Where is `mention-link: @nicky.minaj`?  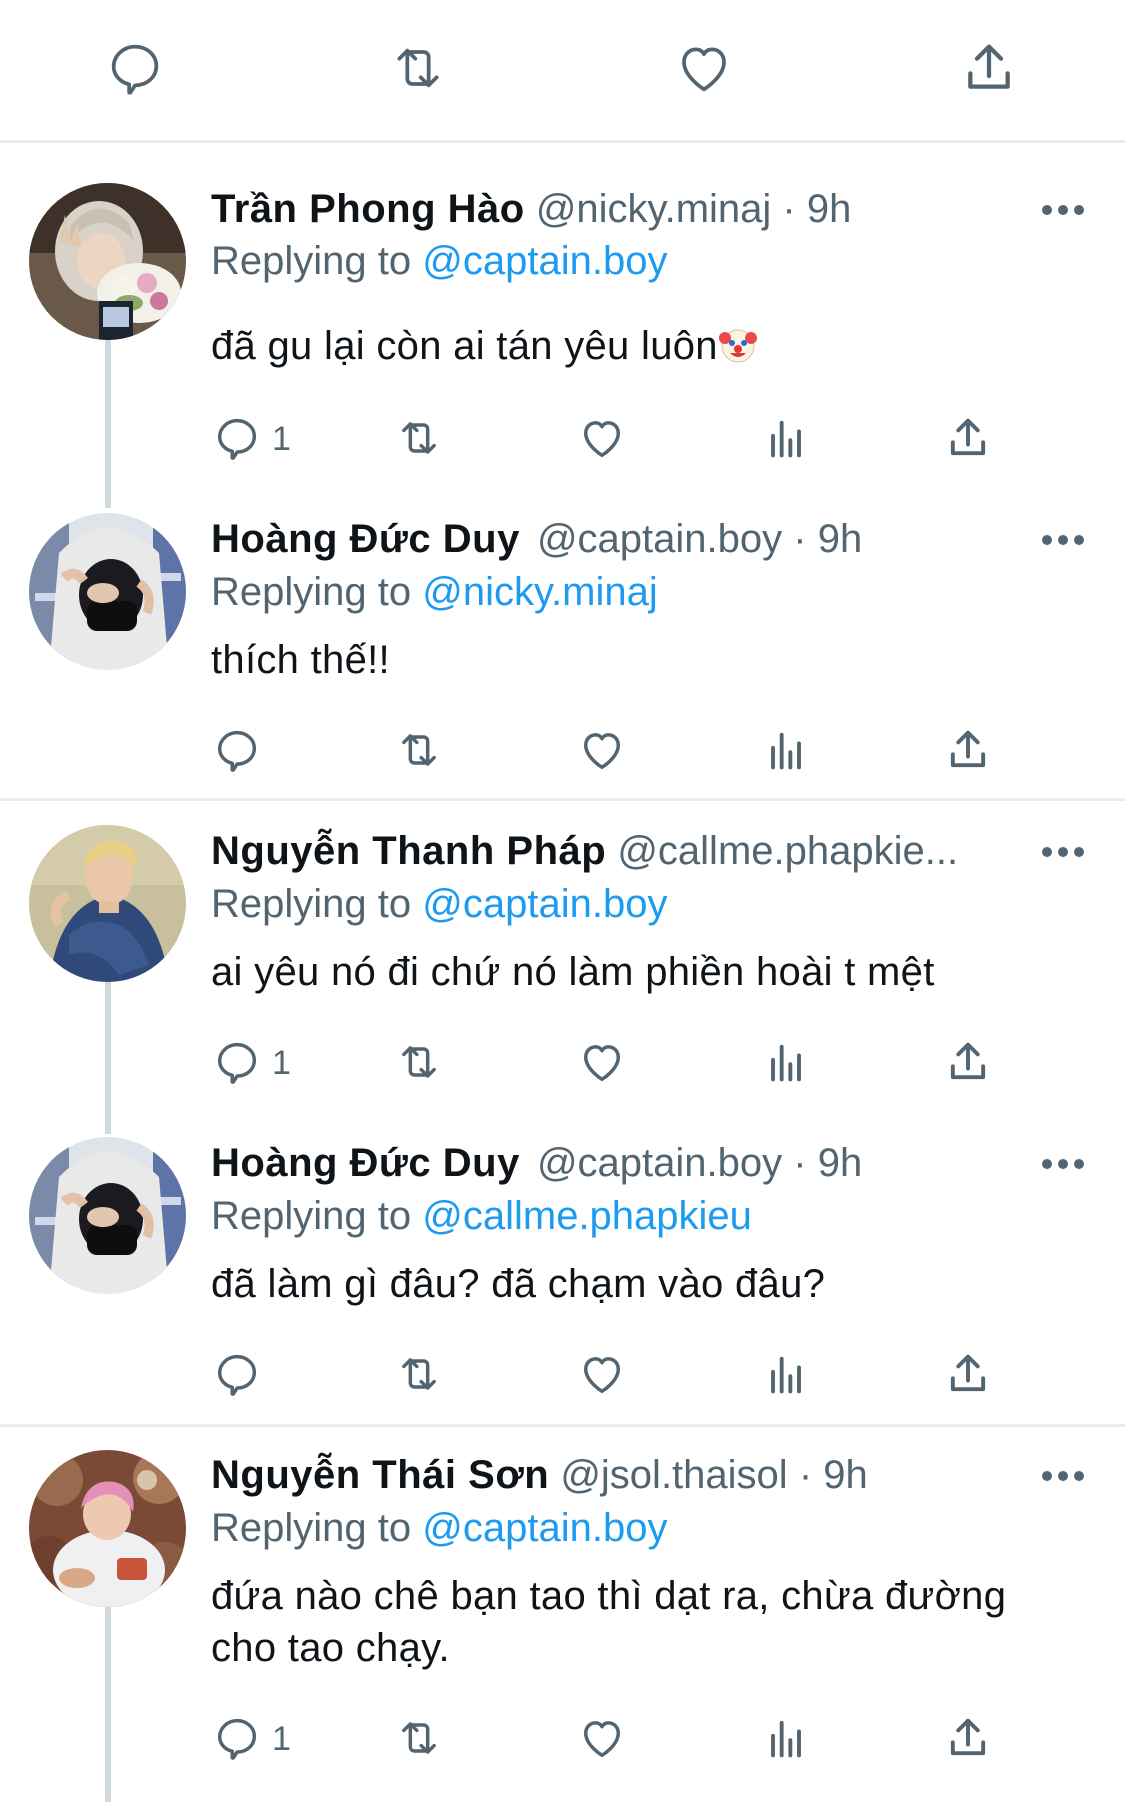 mention-link: @nicky.minaj is located at coordinates (539, 592).